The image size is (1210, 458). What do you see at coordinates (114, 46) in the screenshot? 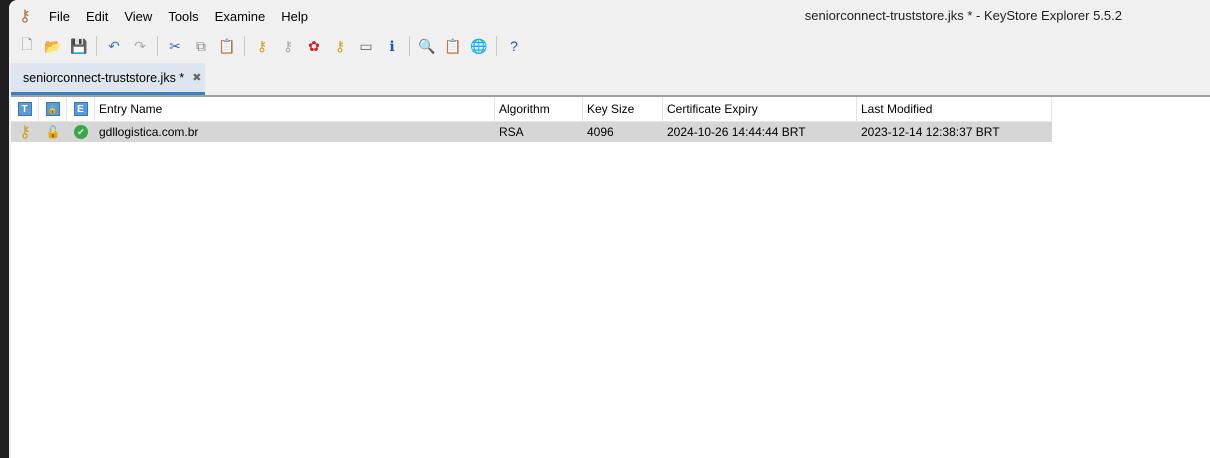
I see `undo-icon: ↶` at bounding box center [114, 46].